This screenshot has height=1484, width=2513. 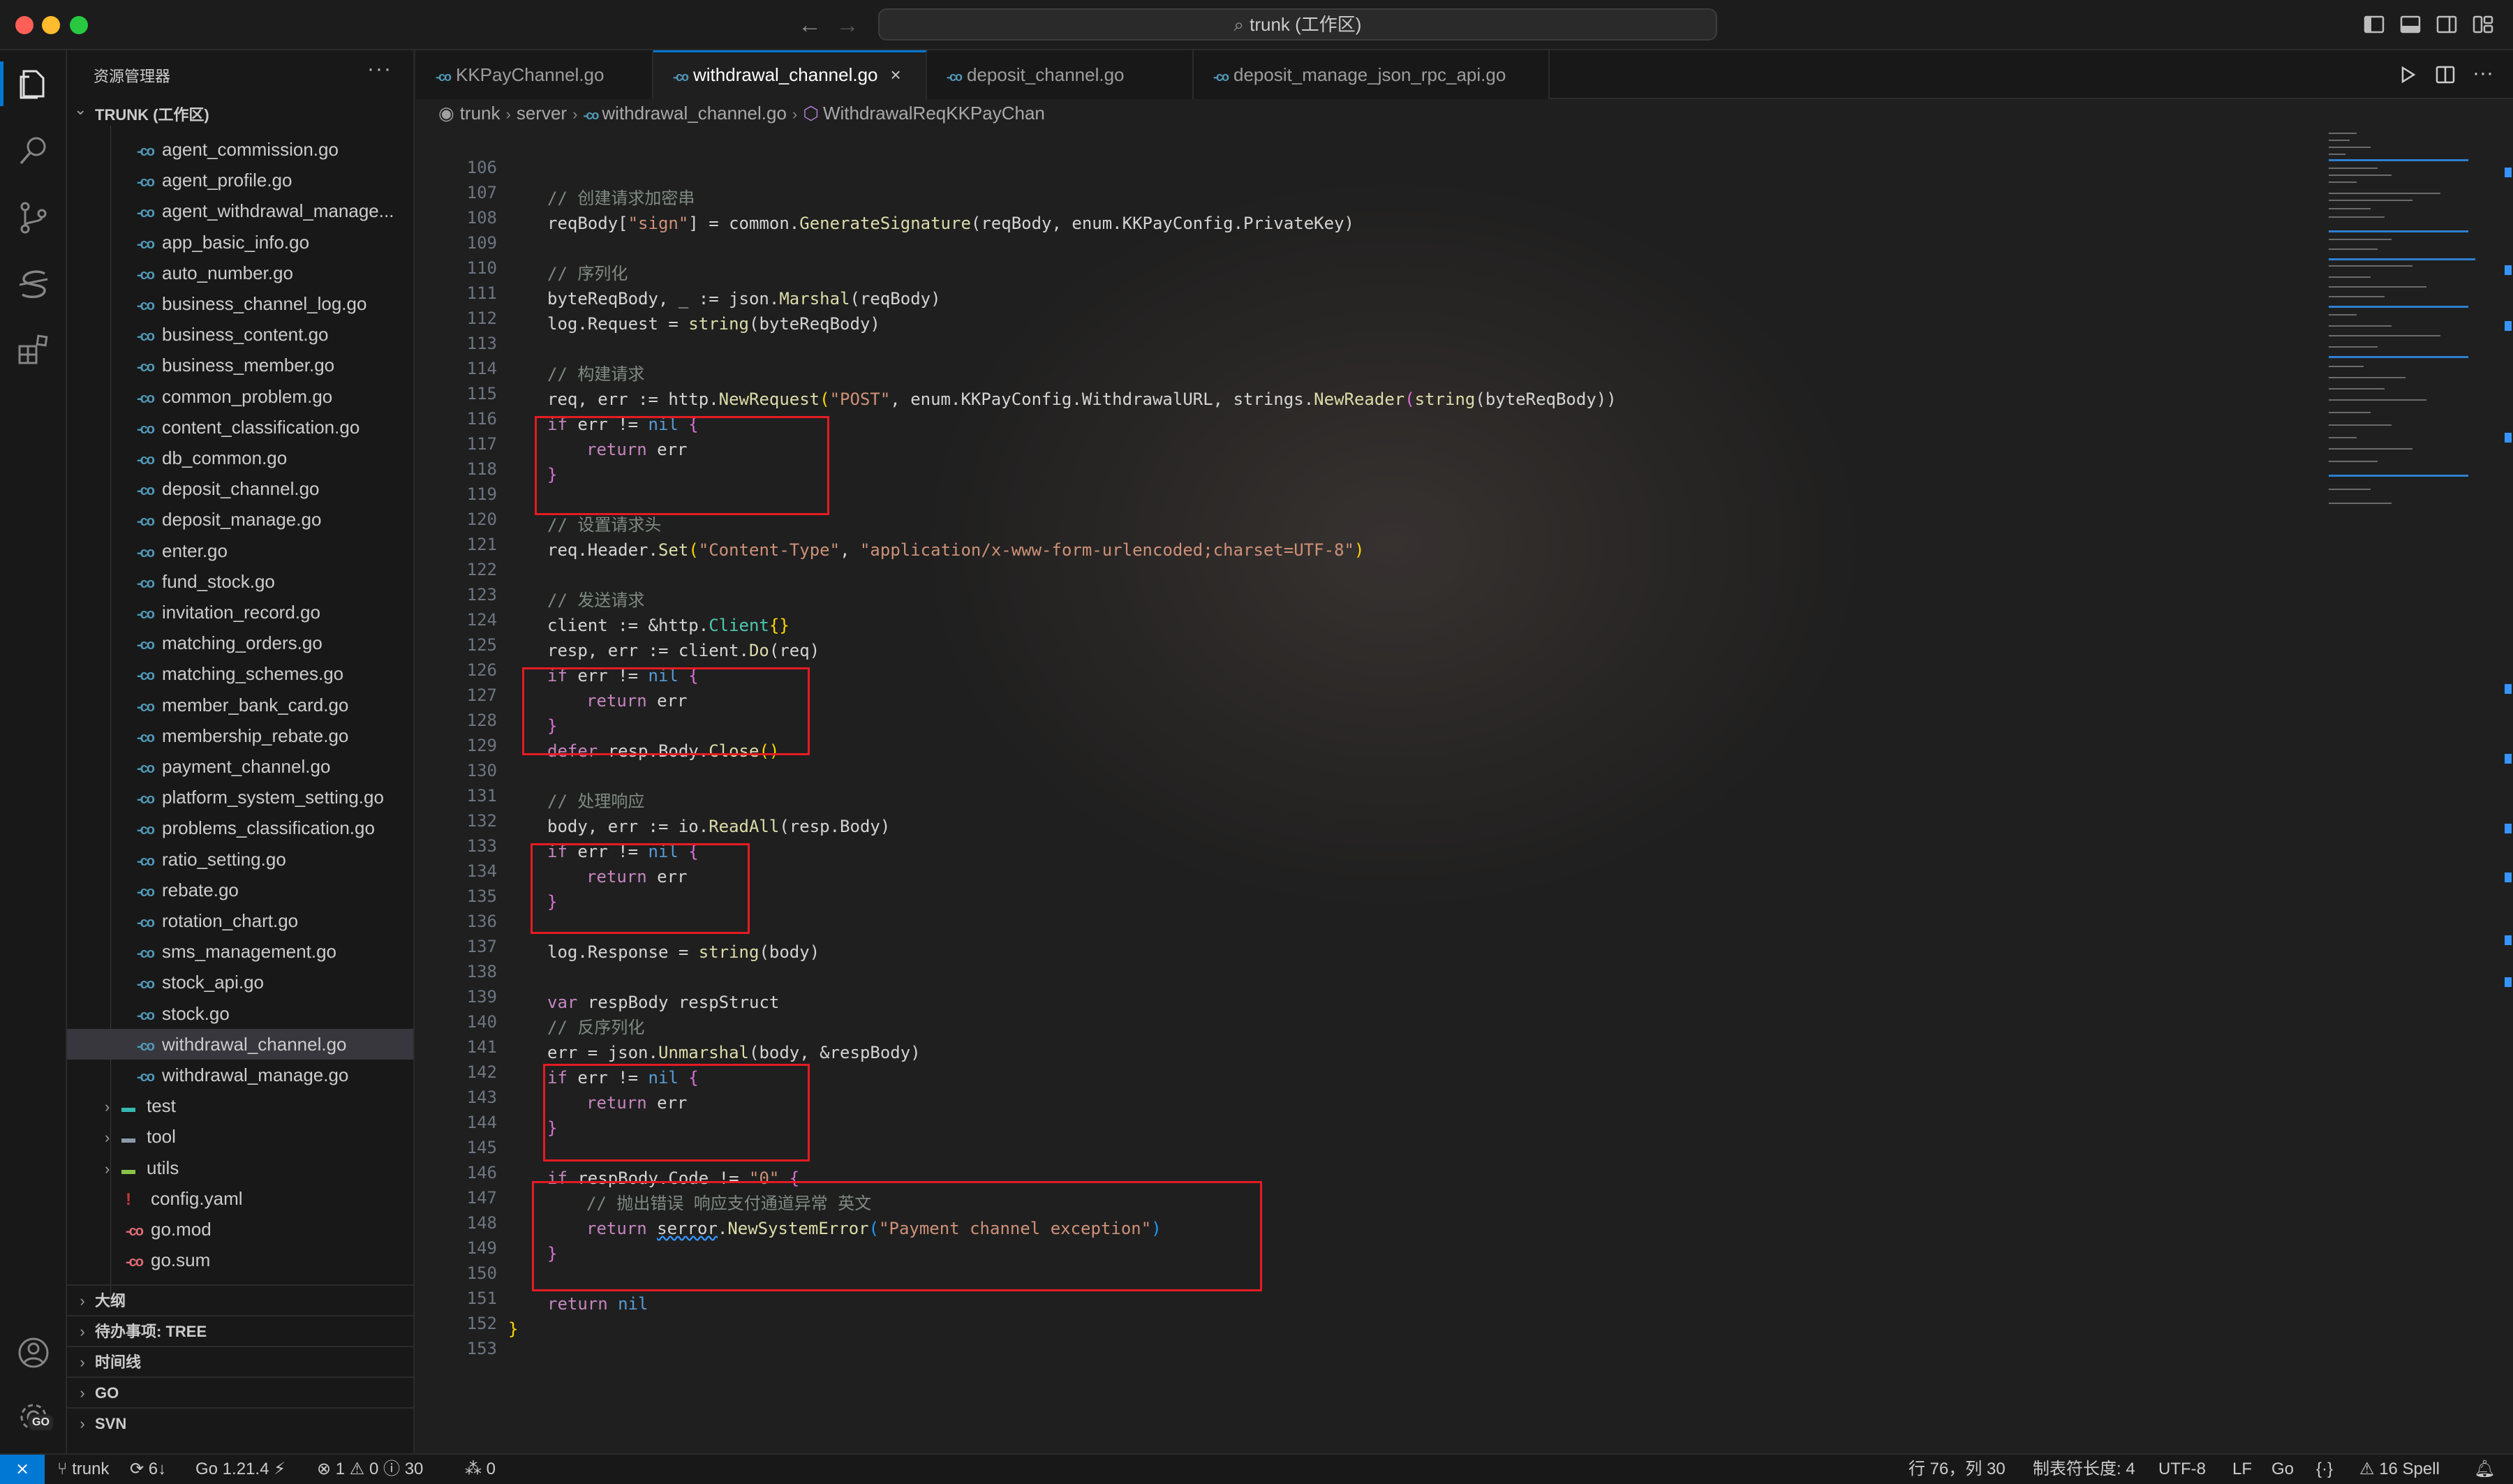 I want to click on file-item: -co agent_profile.go, so click(x=240, y=180).